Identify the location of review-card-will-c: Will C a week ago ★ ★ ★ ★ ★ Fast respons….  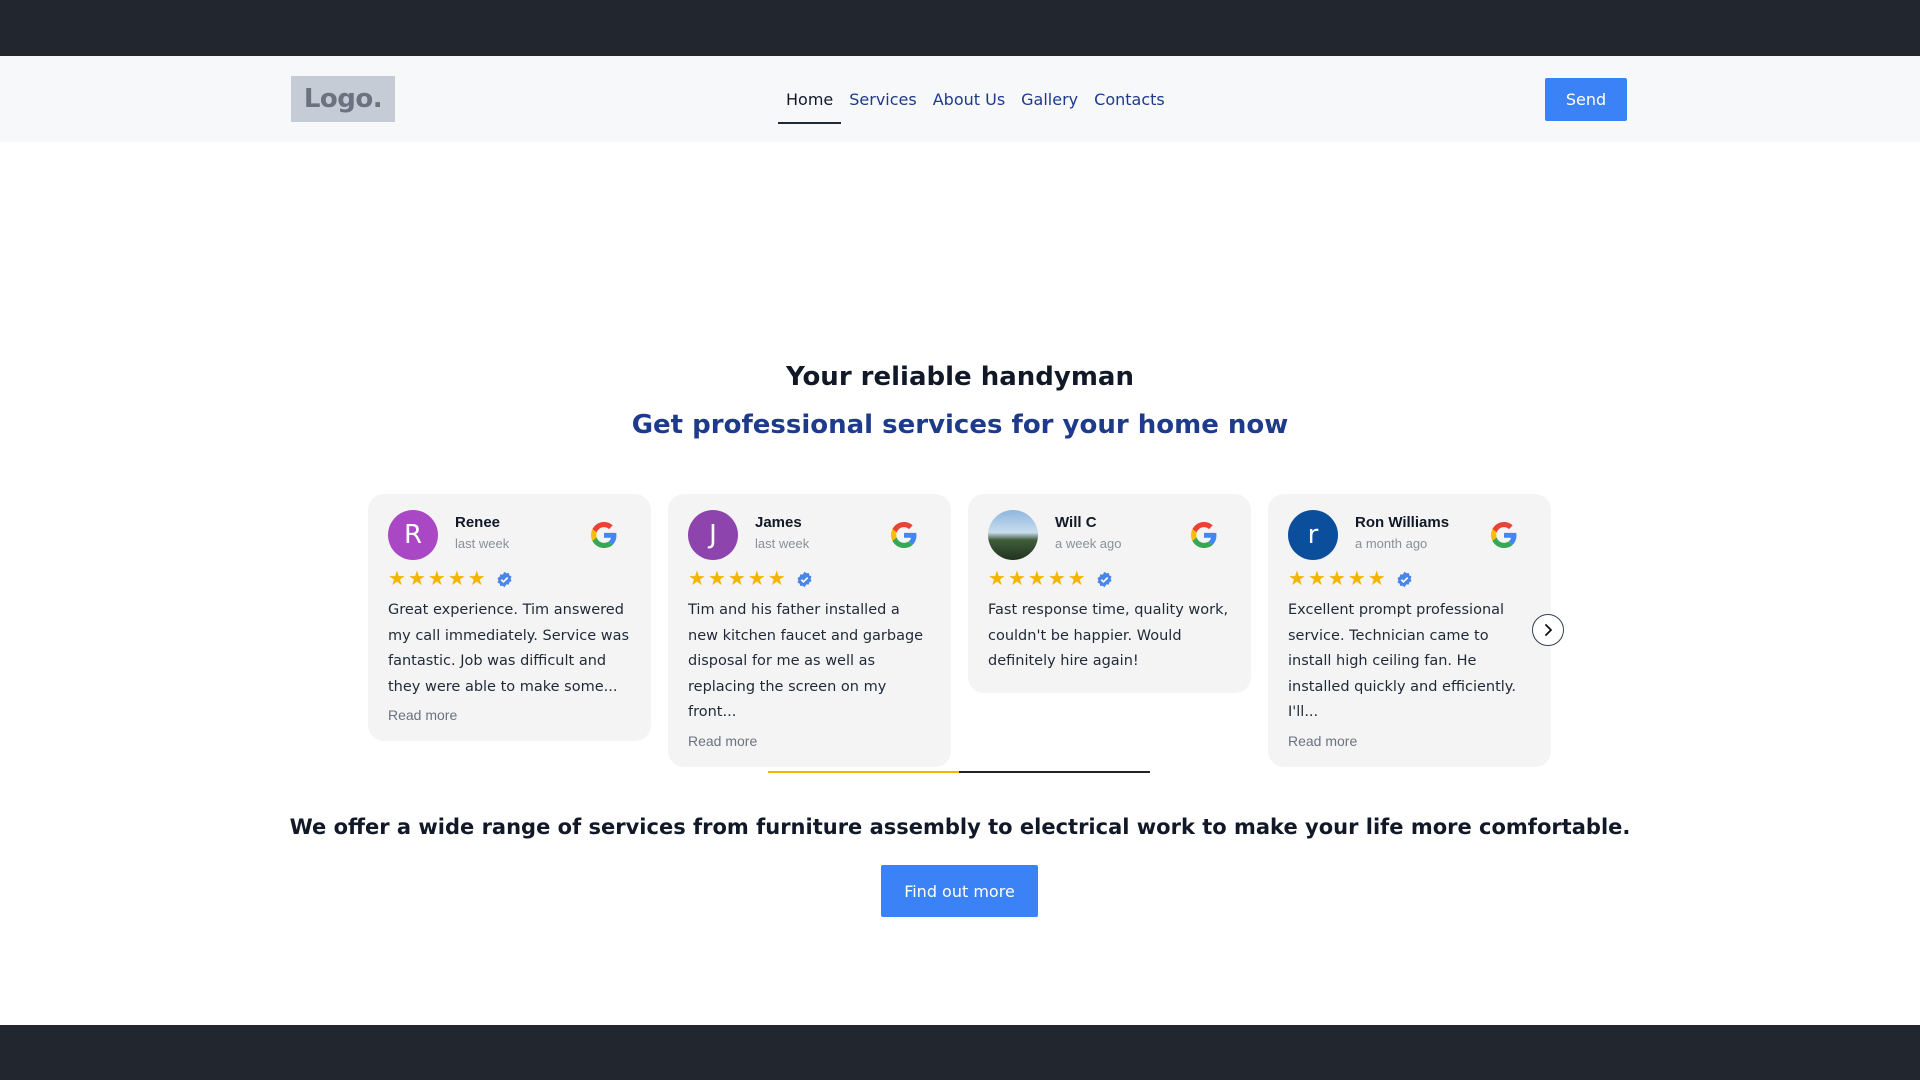
(1109, 593).